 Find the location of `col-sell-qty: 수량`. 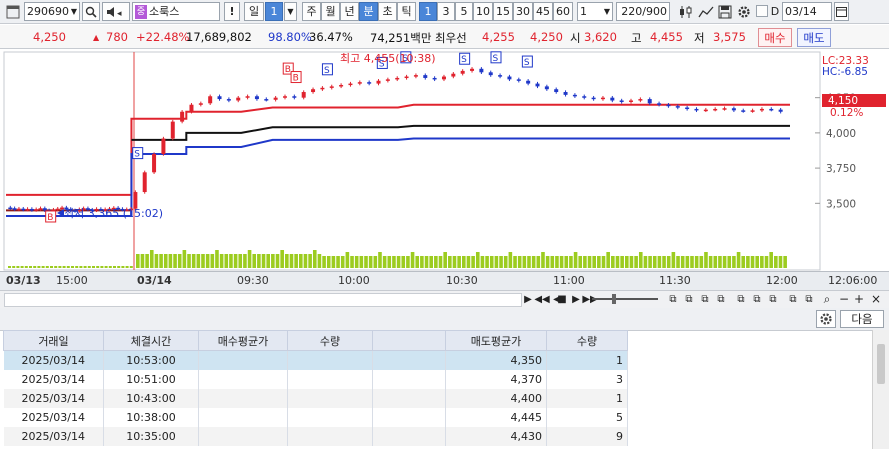

col-sell-qty: 수량 is located at coordinates (587, 340).